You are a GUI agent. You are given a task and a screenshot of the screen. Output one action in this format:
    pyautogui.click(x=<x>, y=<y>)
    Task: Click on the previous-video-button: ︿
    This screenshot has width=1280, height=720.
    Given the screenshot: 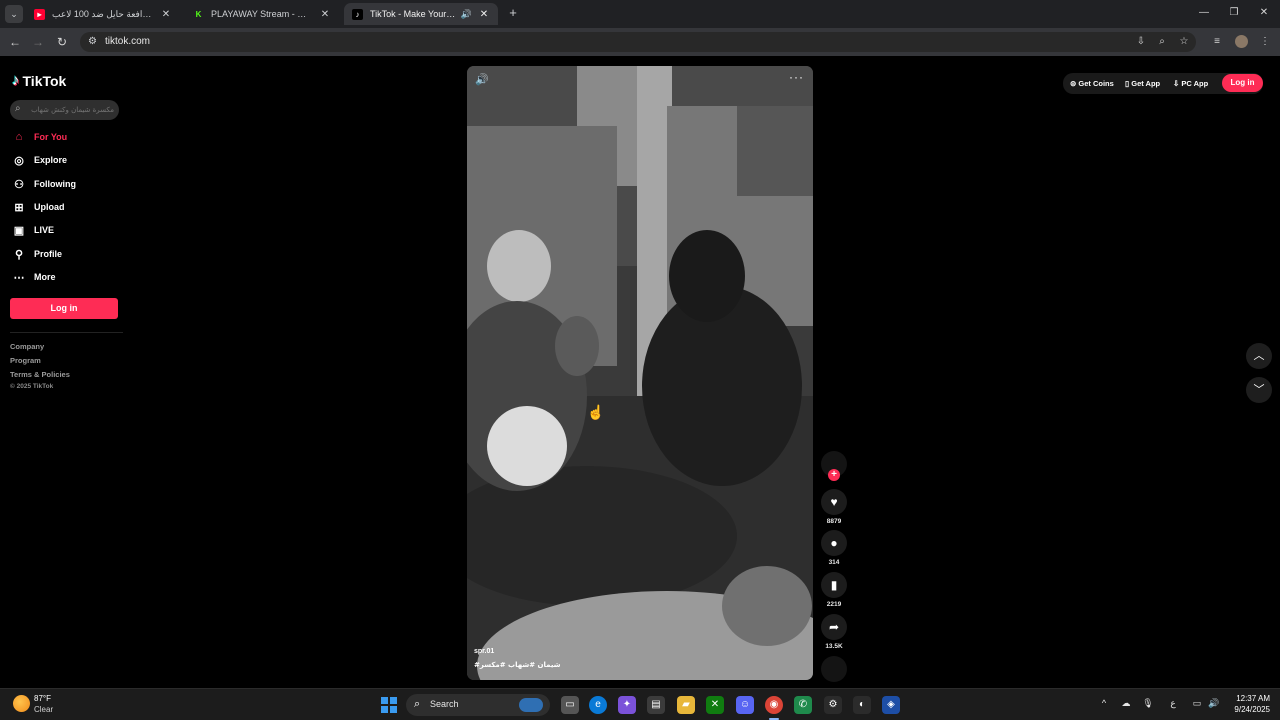 What is the action you would take?
    pyautogui.click(x=1259, y=356)
    